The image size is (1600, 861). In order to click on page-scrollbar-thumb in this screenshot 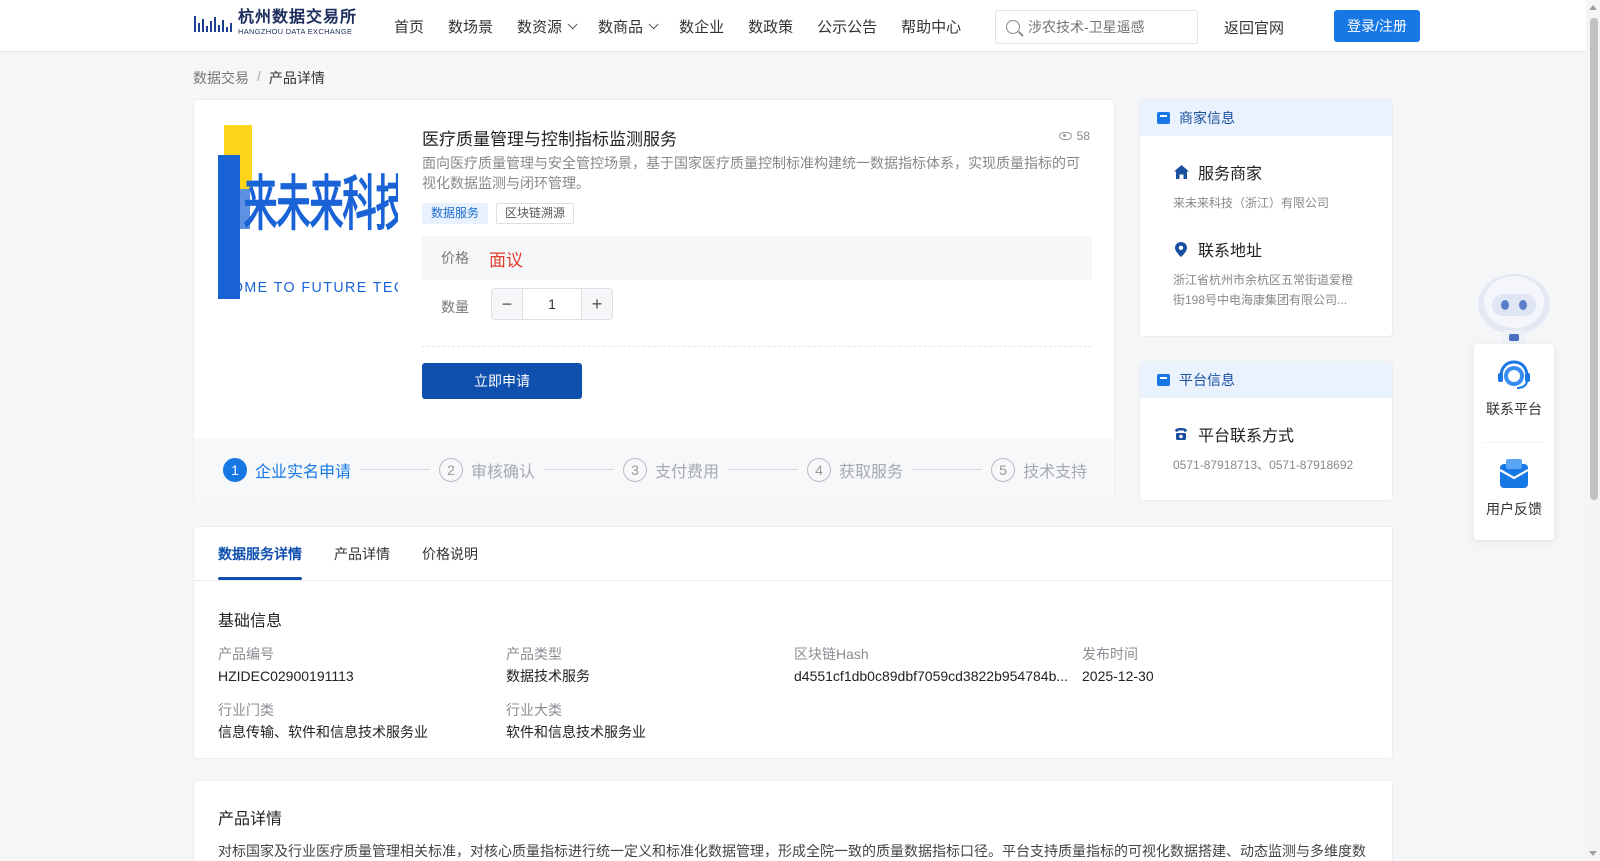, I will do `click(1594, 259)`.